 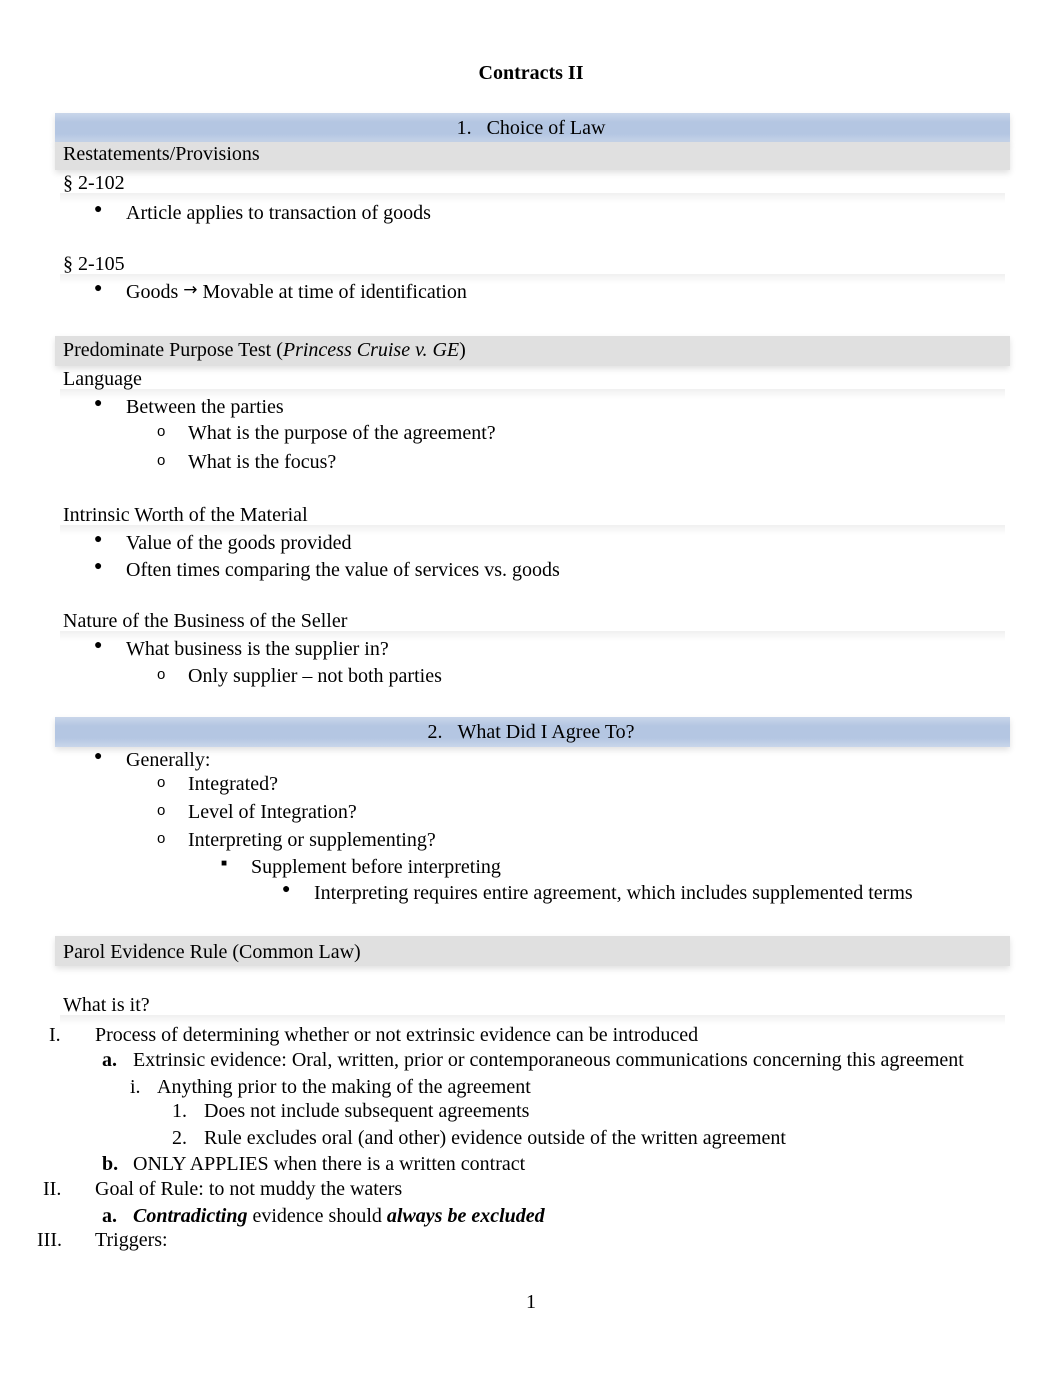 What do you see at coordinates (168, 760) in the screenshot?
I see `list-item: Generally:` at bounding box center [168, 760].